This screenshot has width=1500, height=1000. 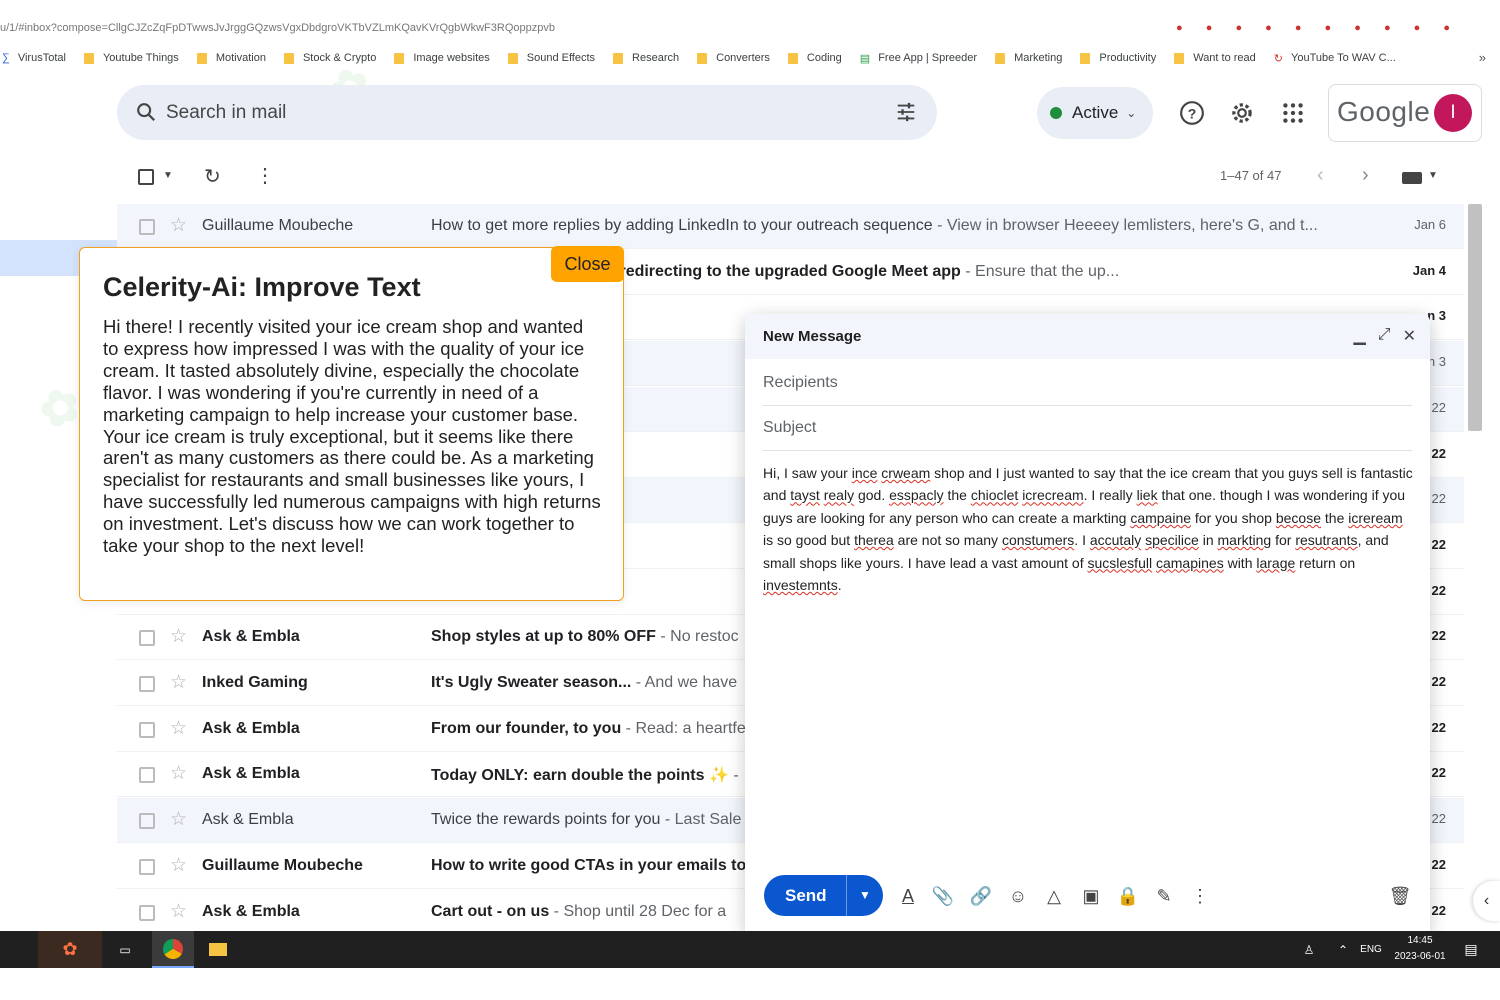 What do you see at coordinates (1453, 113) in the screenshot?
I see `avatar: I` at bounding box center [1453, 113].